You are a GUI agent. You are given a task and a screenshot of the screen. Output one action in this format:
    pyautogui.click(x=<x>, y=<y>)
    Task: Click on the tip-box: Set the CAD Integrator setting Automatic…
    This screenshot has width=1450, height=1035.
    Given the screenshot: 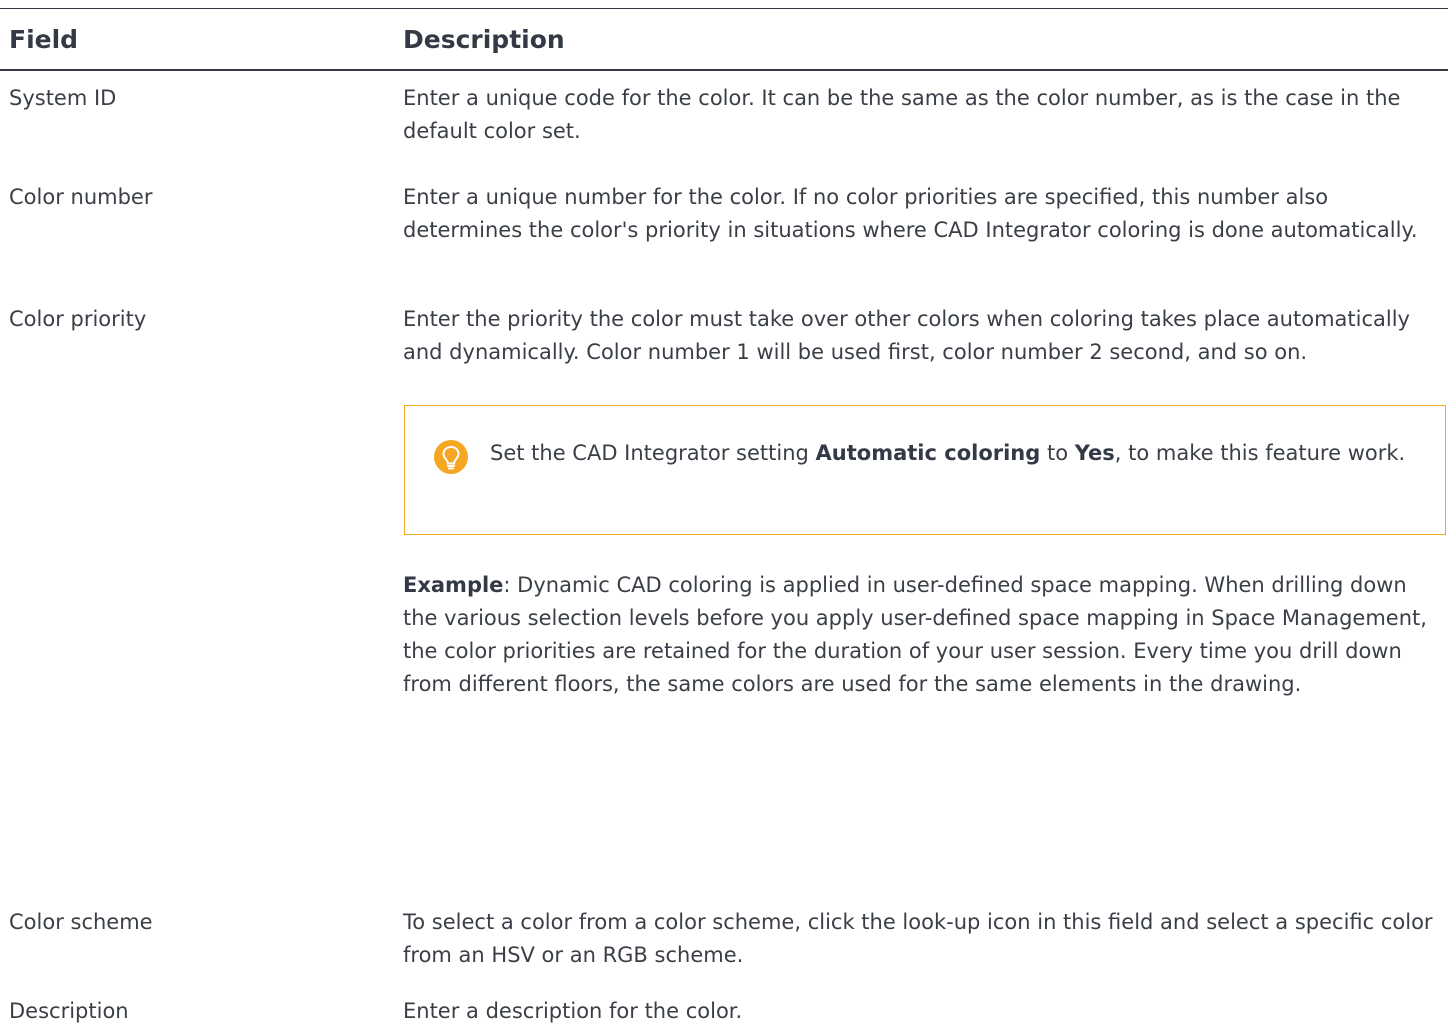 What is the action you would take?
    pyautogui.click(x=925, y=470)
    